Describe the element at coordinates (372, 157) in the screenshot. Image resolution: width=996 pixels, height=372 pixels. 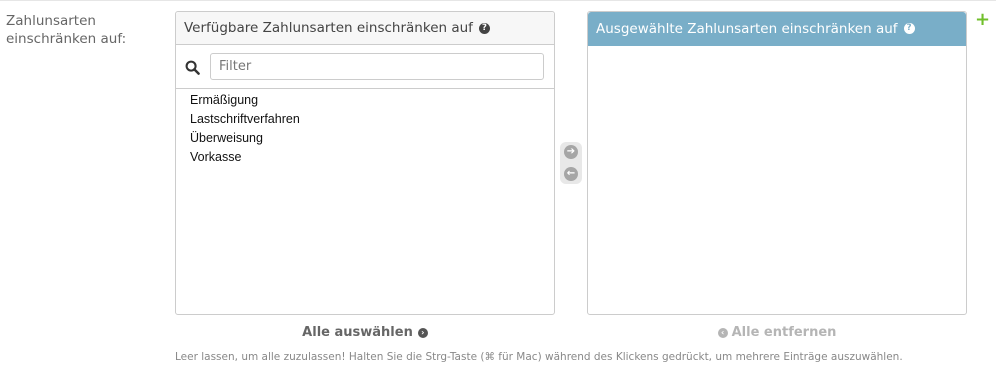
I see `option-item: Vorkasse` at that location.